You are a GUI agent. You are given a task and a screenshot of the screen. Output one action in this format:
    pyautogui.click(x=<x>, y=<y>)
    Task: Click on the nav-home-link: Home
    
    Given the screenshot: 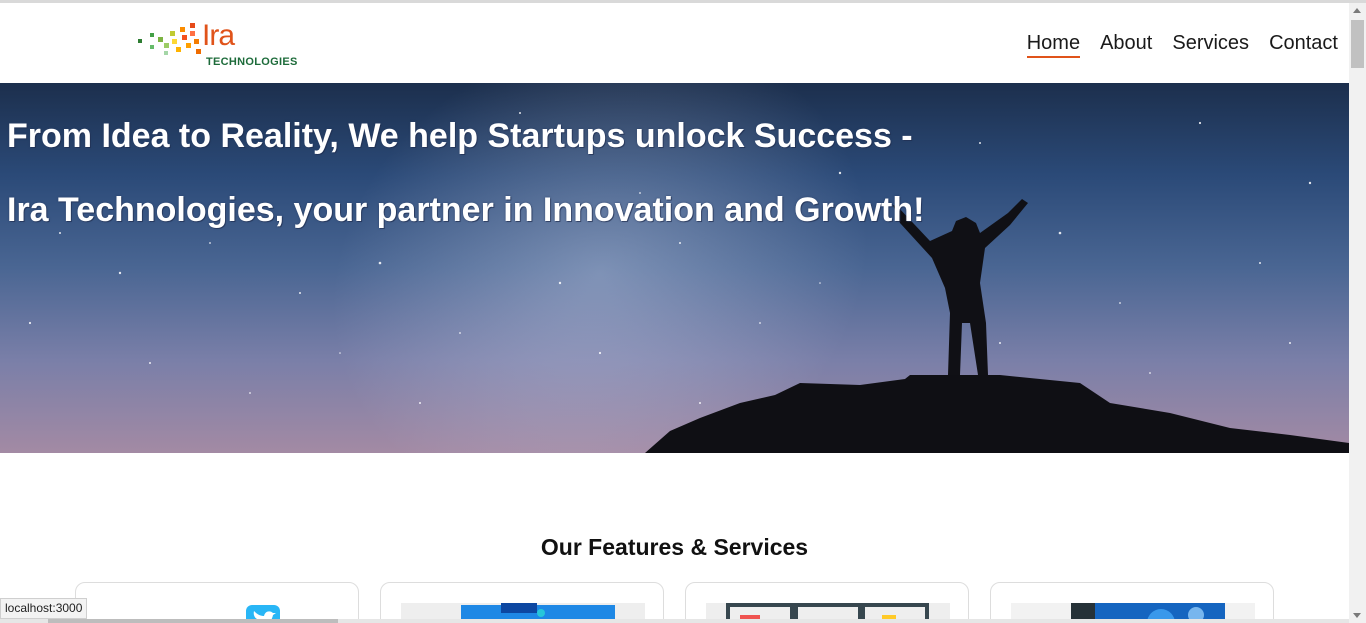 What is the action you would take?
    pyautogui.click(x=1053, y=44)
    